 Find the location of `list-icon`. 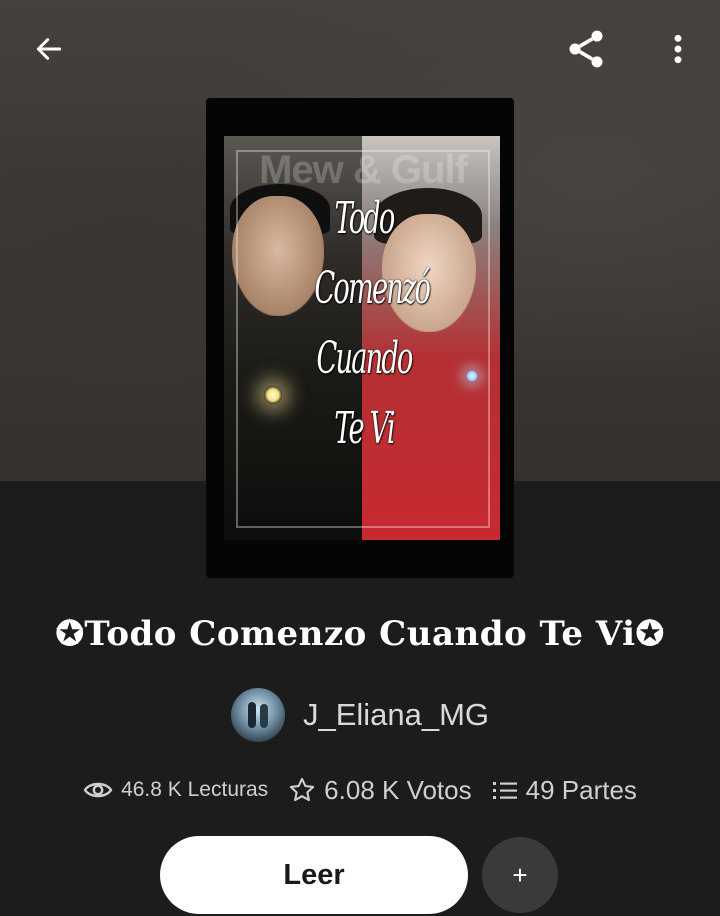

list-icon is located at coordinates (504, 790).